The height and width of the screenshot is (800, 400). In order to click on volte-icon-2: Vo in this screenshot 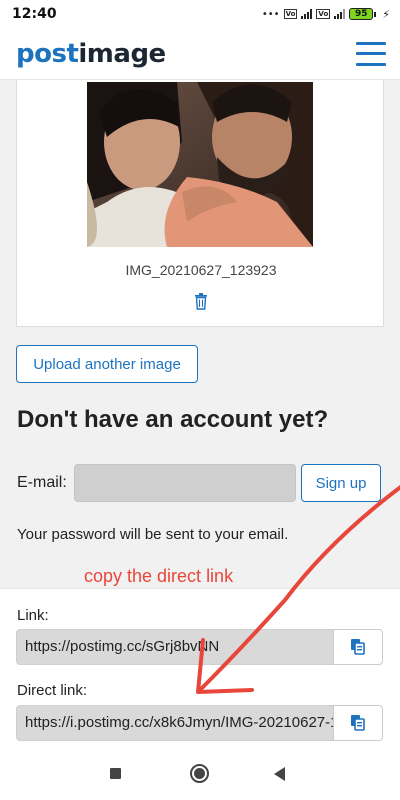, I will do `click(323, 14)`.